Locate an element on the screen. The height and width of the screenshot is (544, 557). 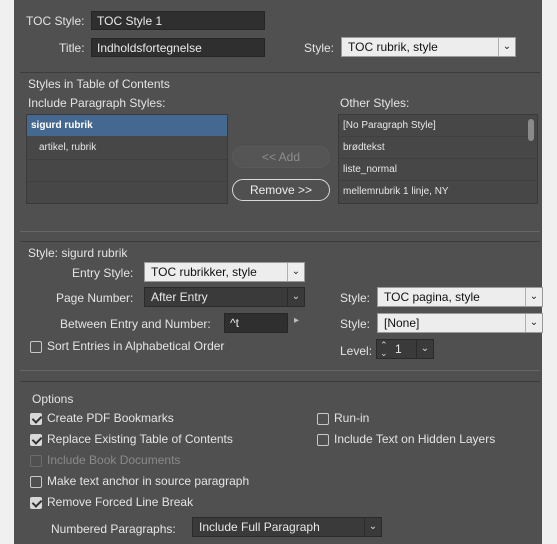
arrow-right-icon: ▸ is located at coordinates (296, 320).